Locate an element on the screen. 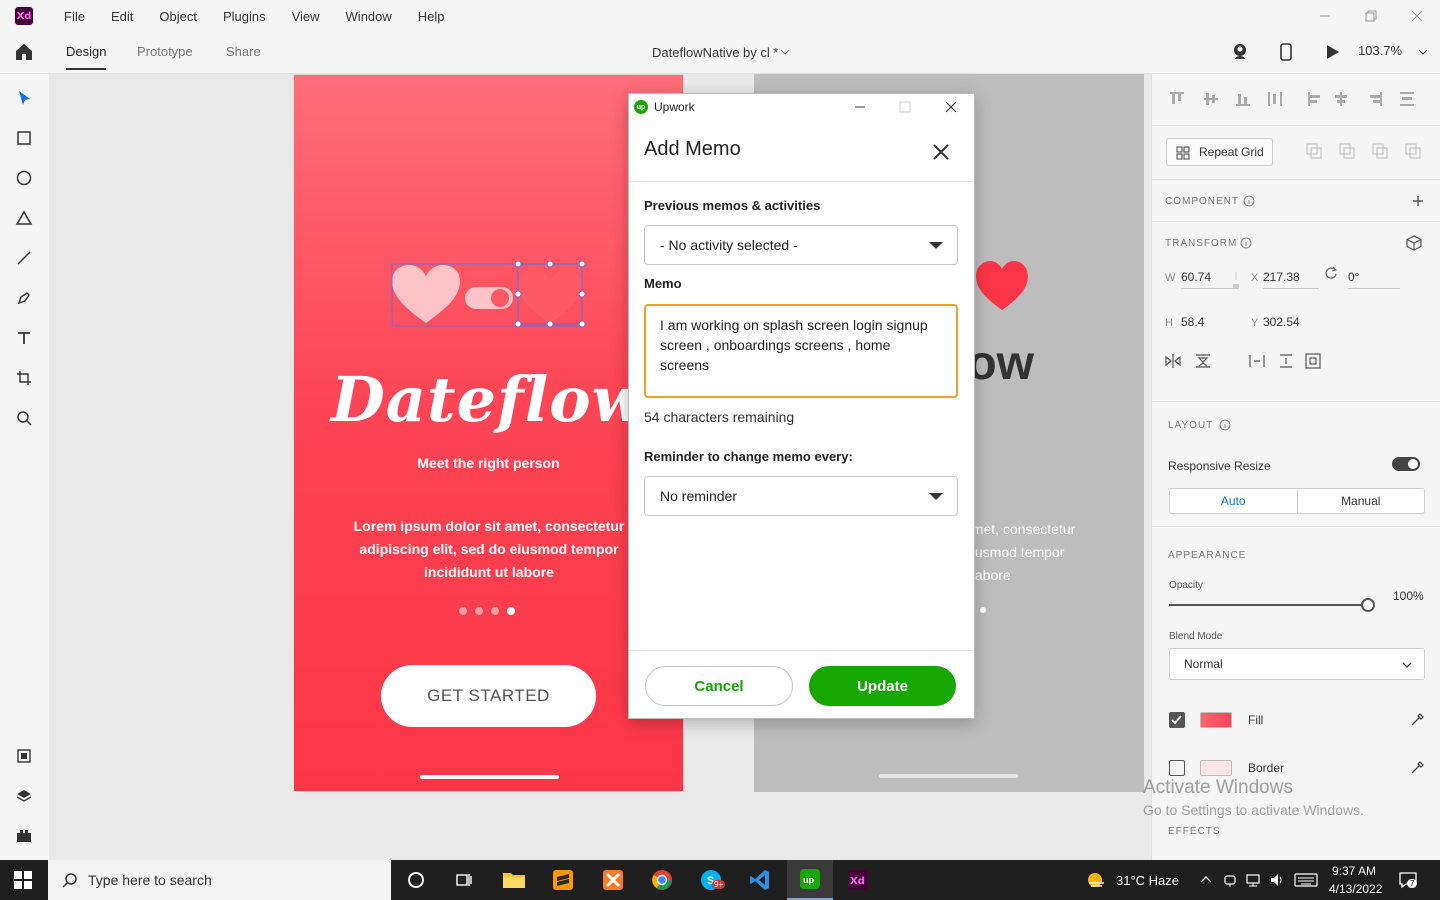  svg-text: Xd is located at coordinates (857, 881).